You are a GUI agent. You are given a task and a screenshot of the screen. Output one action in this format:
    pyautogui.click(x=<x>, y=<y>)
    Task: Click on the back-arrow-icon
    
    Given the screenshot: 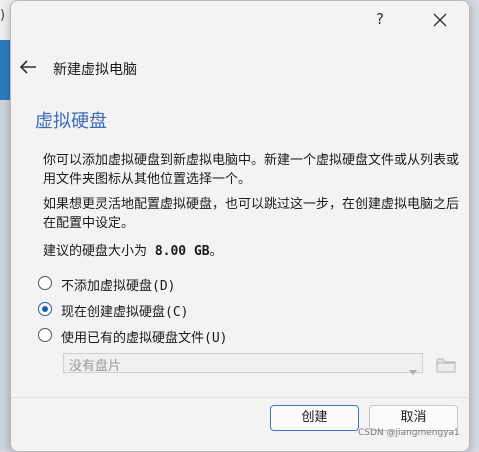 What is the action you would take?
    pyautogui.click(x=28, y=67)
    